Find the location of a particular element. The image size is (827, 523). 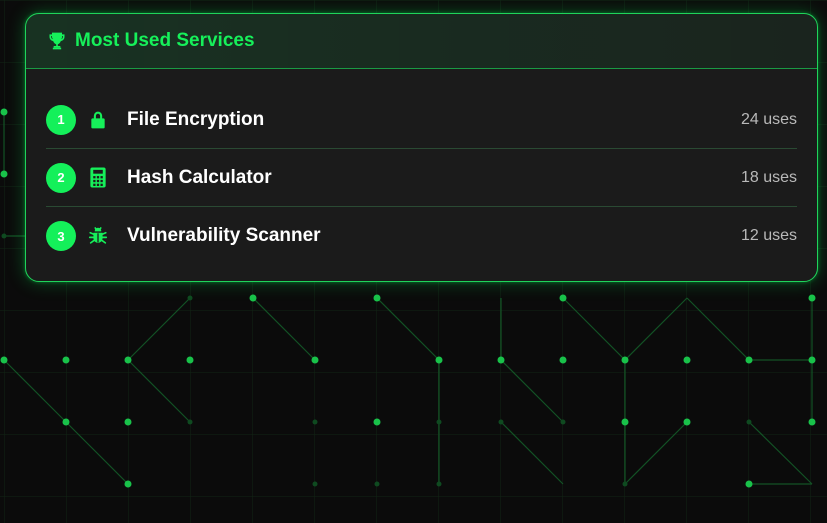

usage-count: 18 uses is located at coordinates (768, 177).